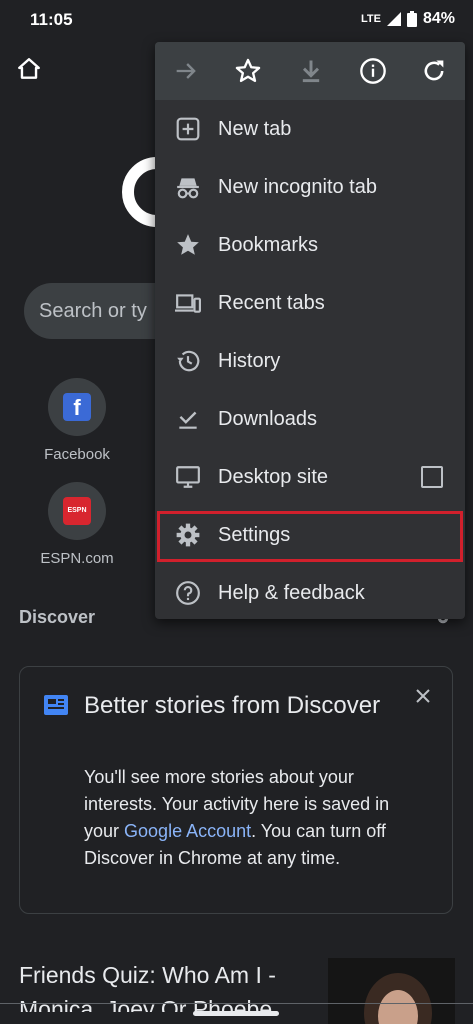  I want to click on battery-percent: 84%, so click(438, 18).